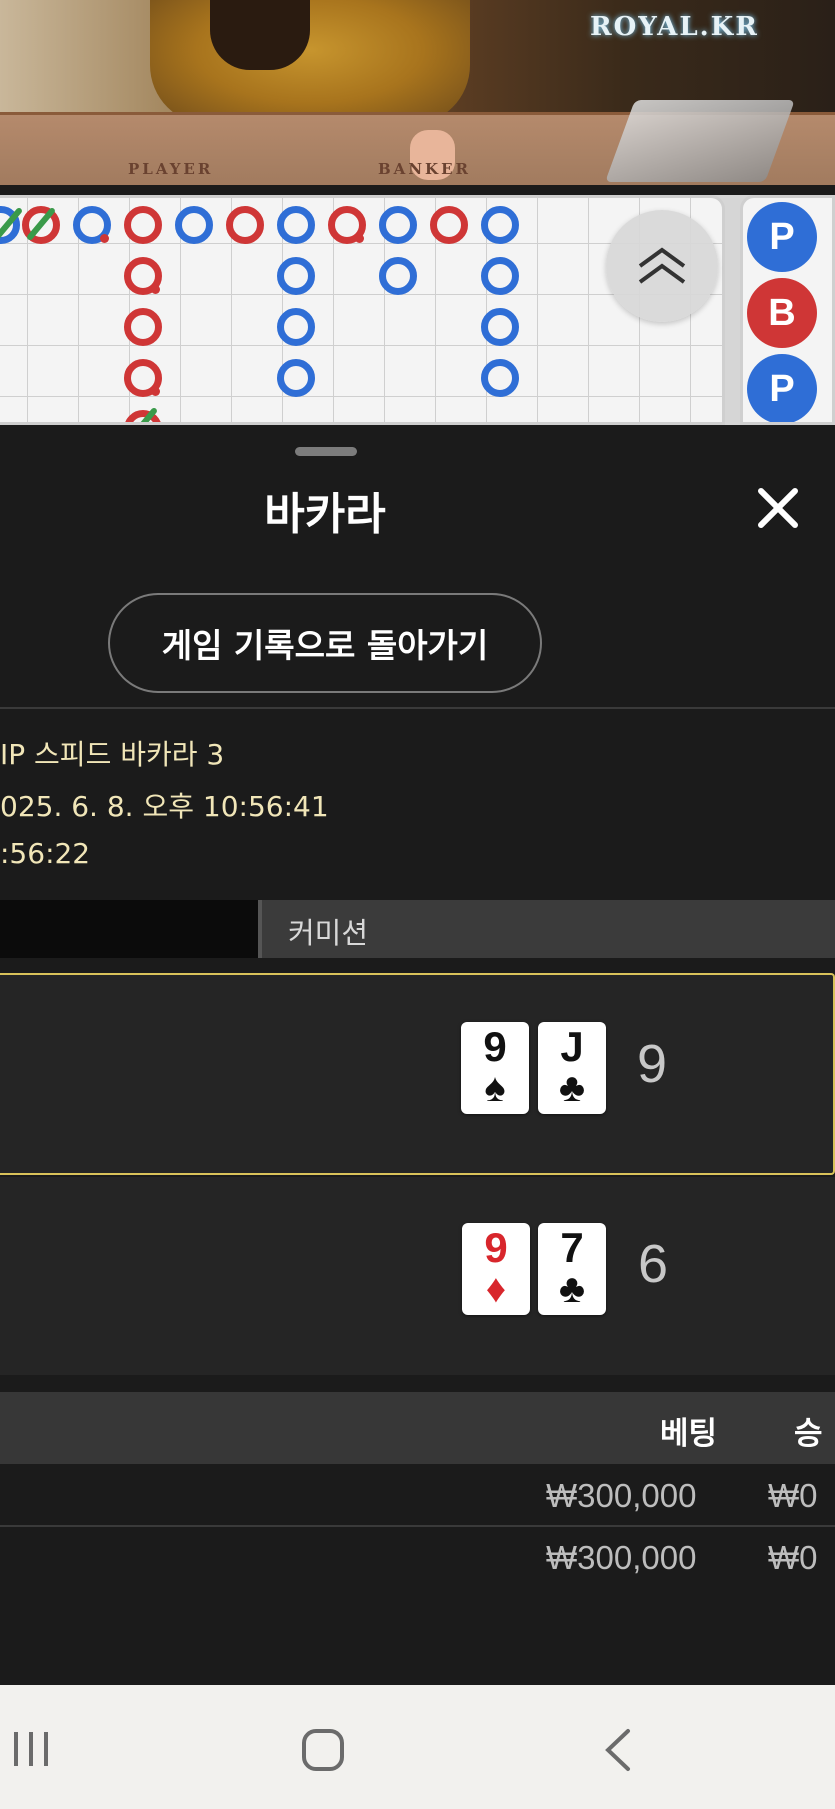 This screenshot has width=835, height=1809. I want to click on sheet-title: 바카라, so click(325, 514).